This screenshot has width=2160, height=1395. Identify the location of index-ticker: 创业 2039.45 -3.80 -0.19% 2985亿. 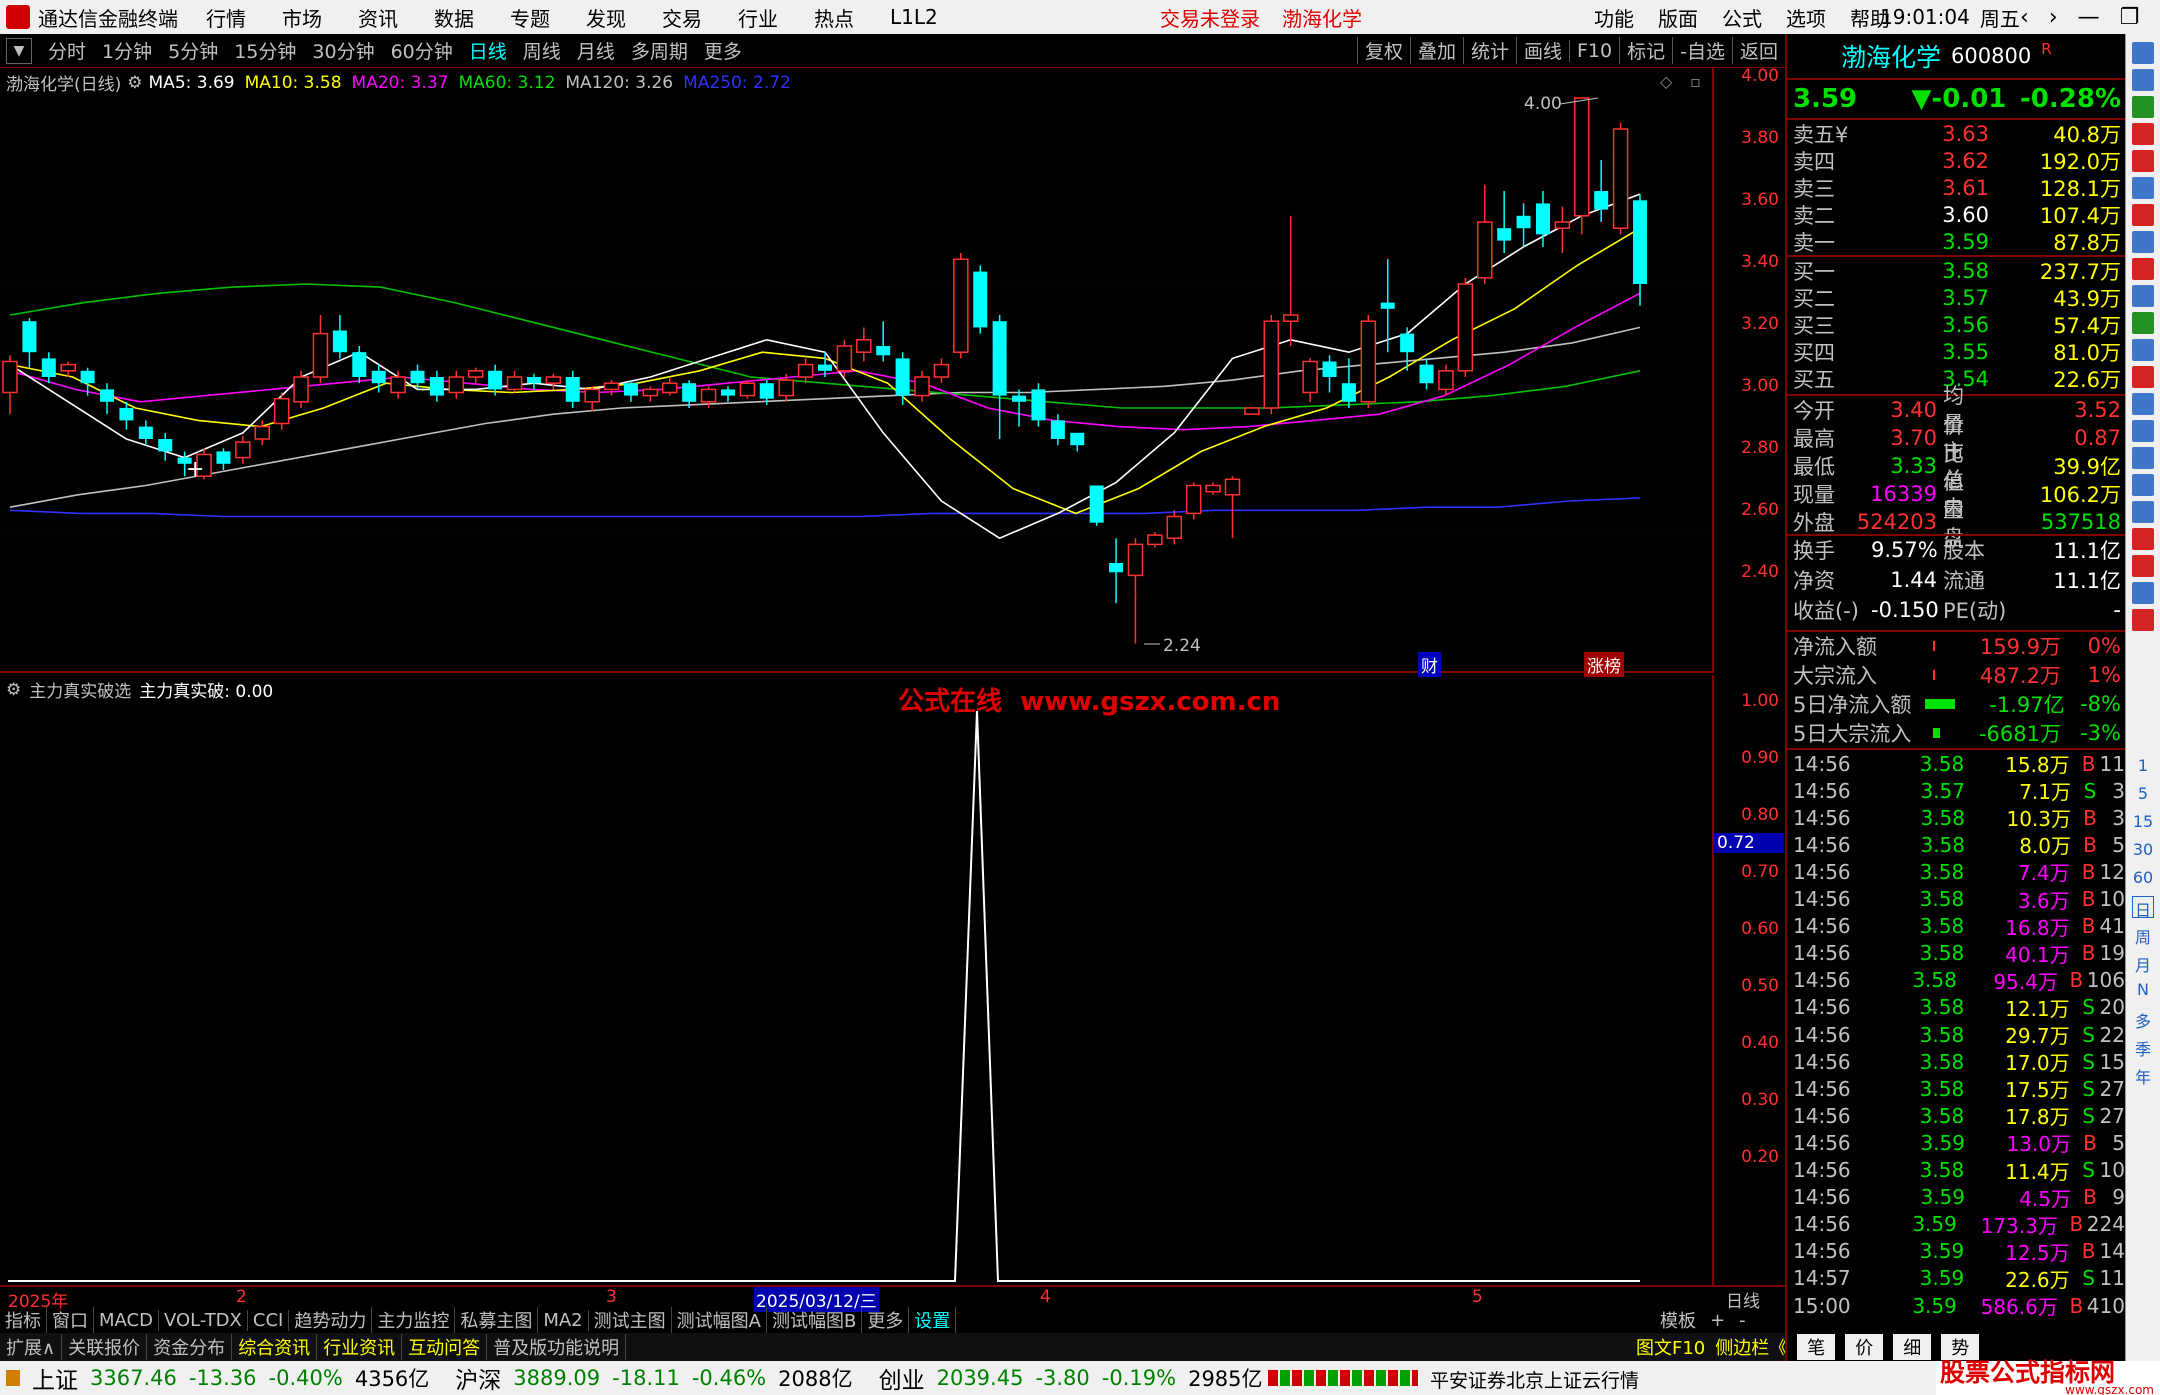
(1071, 1378).